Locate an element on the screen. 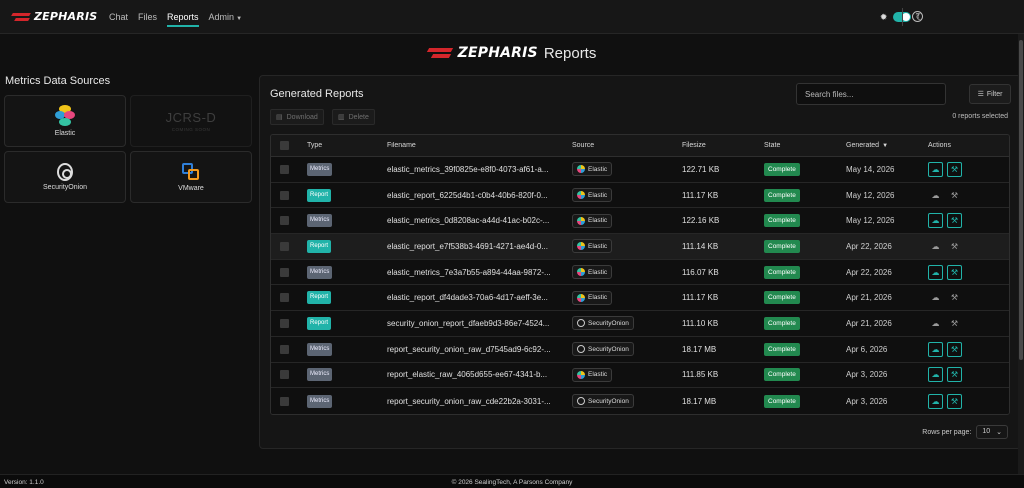 The height and width of the screenshot is (488, 1024). rows-per-page-select: 10 ⌄ is located at coordinates (992, 432).